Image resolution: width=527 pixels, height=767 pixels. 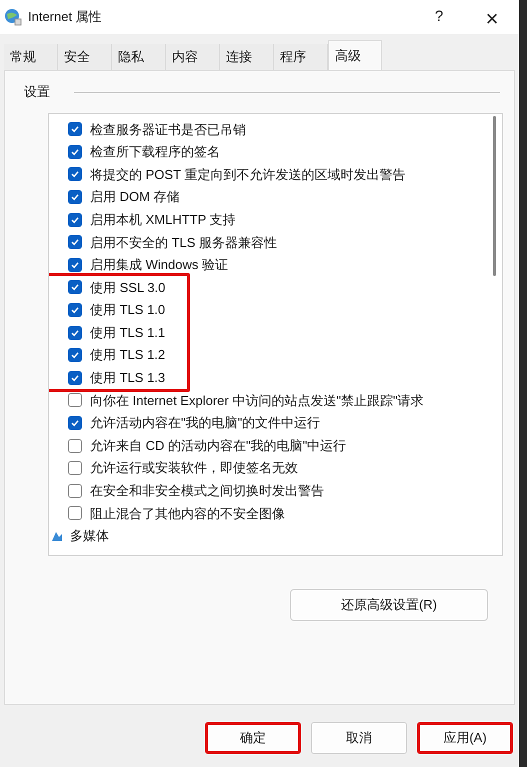 What do you see at coordinates (128, 378) in the screenshot?
I see `setting-label: 使用 TLS 1.3` at bounding box center [128, 378].